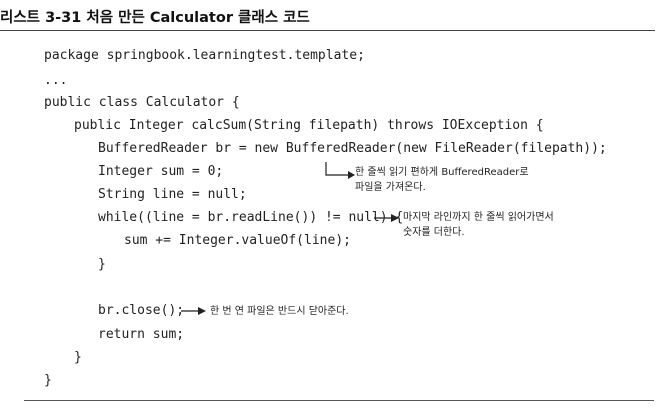 The image size is (660, 414). I want to click on bottom-rule, so click(339, 400).